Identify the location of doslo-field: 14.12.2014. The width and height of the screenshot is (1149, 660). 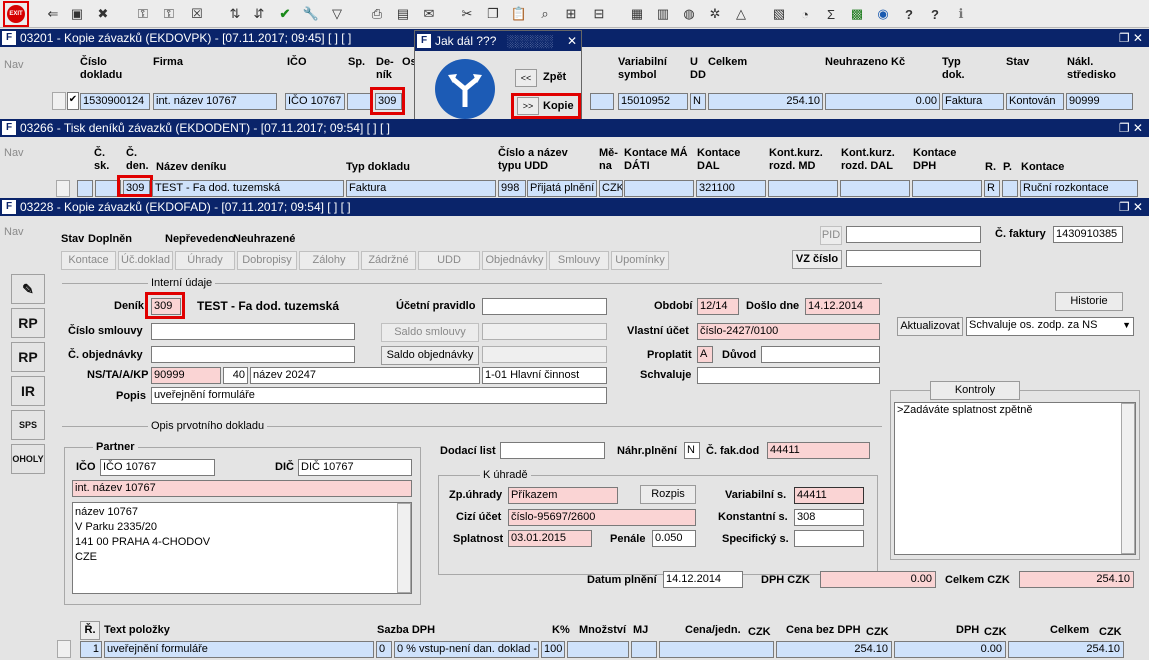
(842, 306).